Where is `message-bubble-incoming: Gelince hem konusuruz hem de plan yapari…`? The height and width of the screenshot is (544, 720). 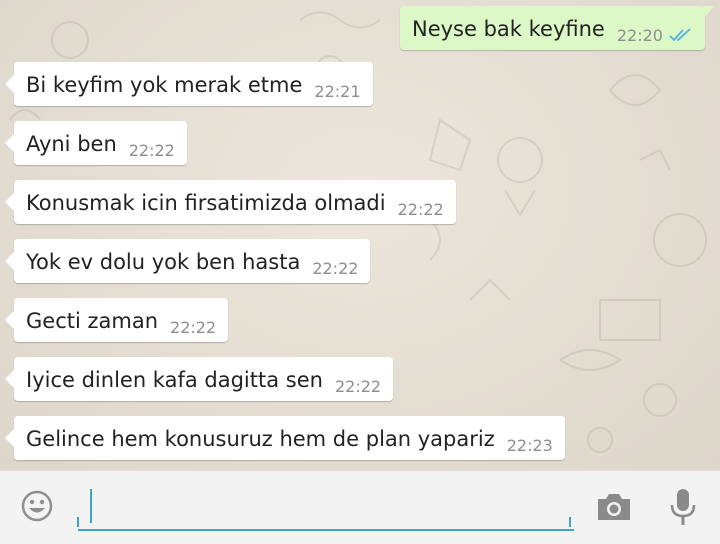 message-bubble-incoming: Gelince hem konusuruz hem de plan yapari… is located at coordinates (285, 438).